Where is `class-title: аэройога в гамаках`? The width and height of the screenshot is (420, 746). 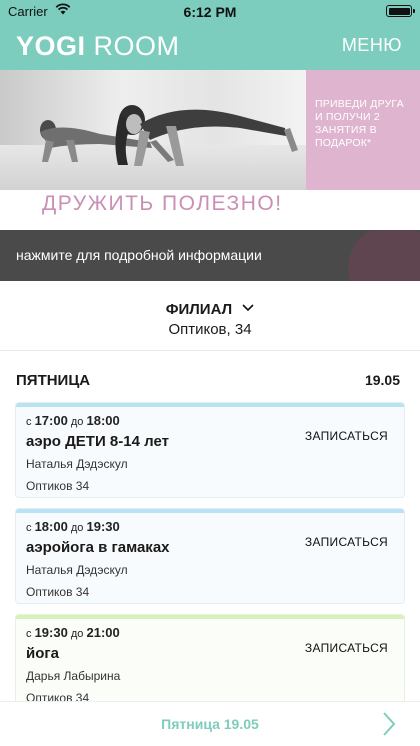
class-title: аэройога в гамаках is located at coordinates (98, 547).